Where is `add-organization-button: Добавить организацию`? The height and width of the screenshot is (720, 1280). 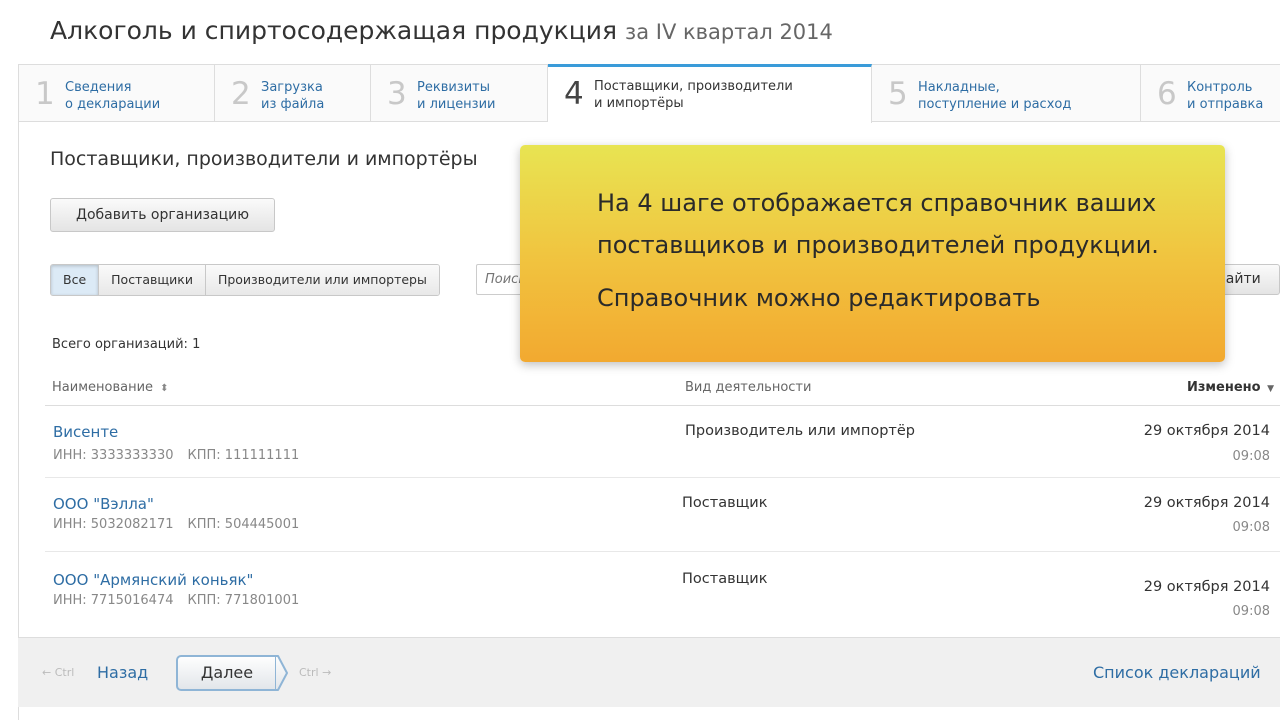 add-organization-button: Добавить организацию is located at coordinates (162, 215).